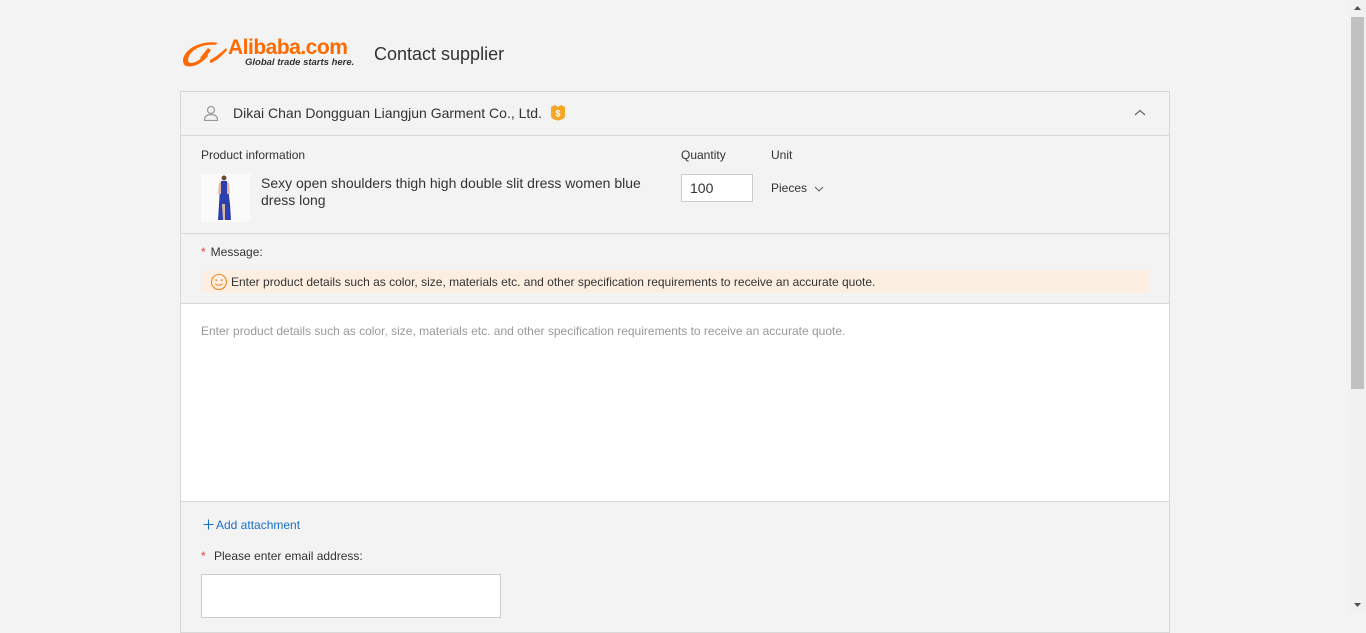  Describe the element at coordinates (819, 189) in the screenshot. I see `chevron-down-icon` at that location.